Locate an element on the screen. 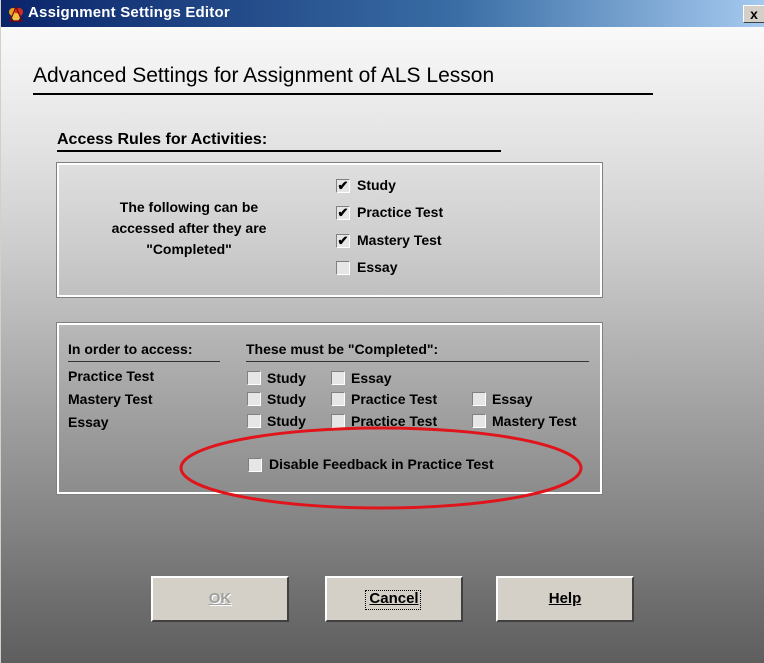 The image size is (764, 663). ok-button-label: OK is located at coordinates (220, 598).